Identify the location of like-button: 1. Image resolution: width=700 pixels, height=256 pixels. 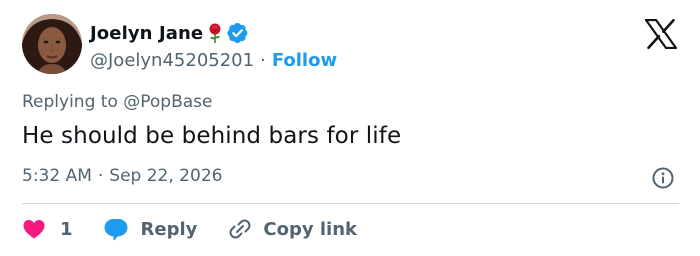
(47, 229).